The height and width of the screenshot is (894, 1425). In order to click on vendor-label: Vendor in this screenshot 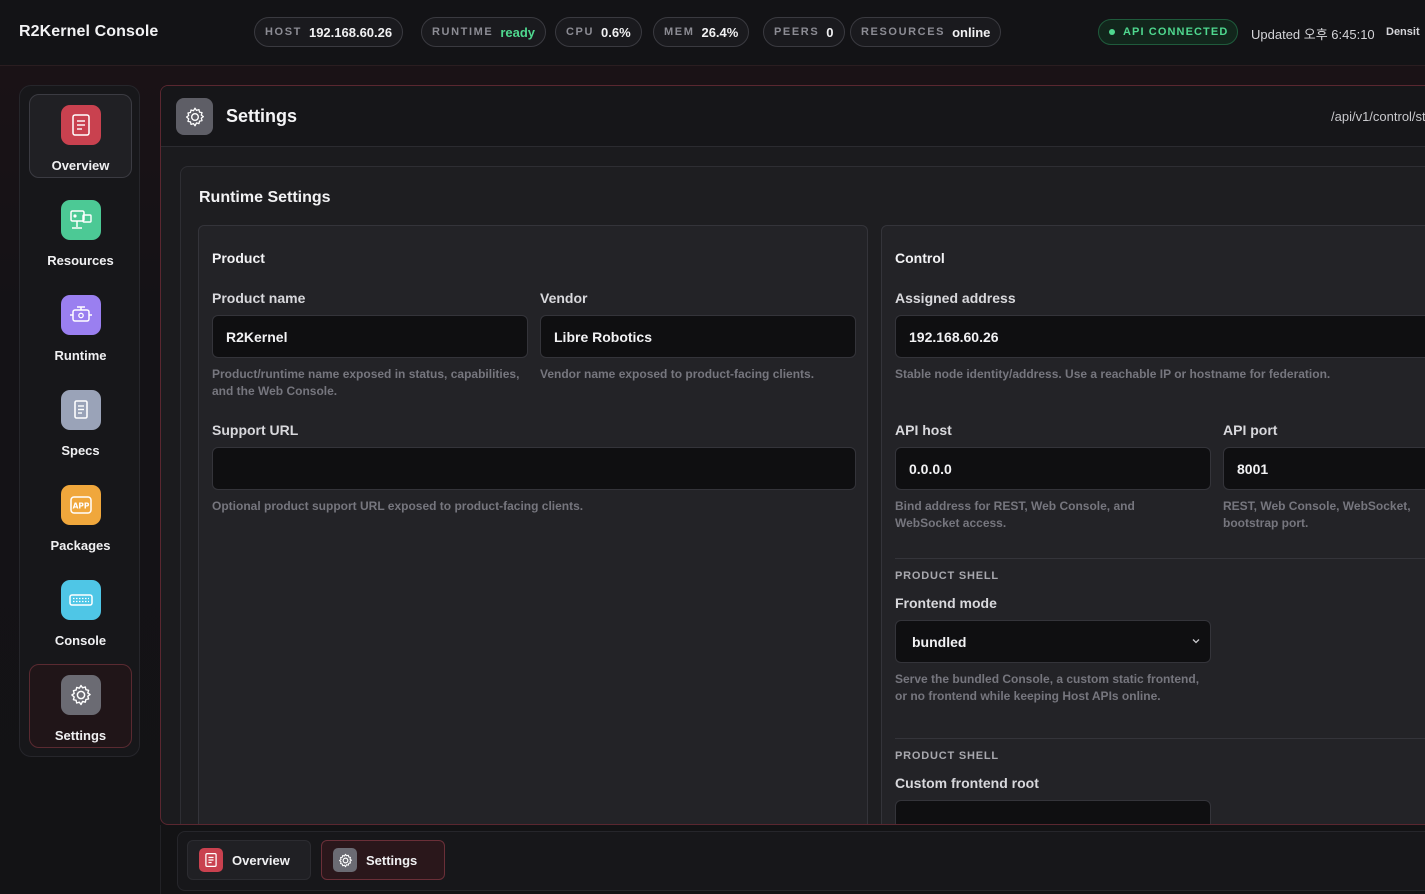, I will do `click(564, 298)`.